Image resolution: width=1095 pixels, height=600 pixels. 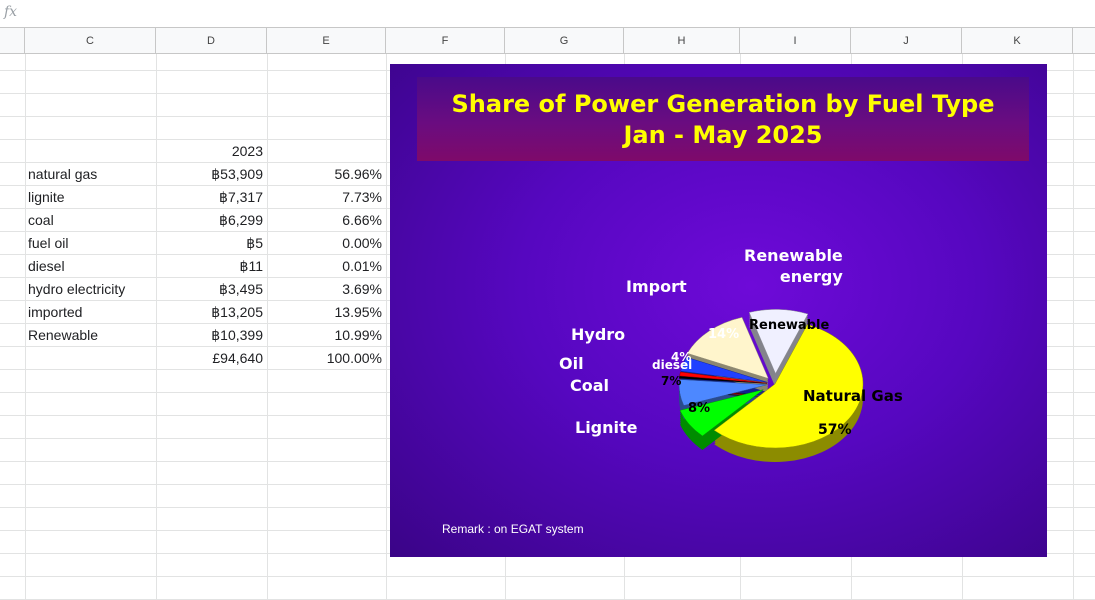 What do you see at coordinates (211, 197) in the screenshot?
I see `cell-fuel-value: ฿7,317` at bounding box center [211, 197].